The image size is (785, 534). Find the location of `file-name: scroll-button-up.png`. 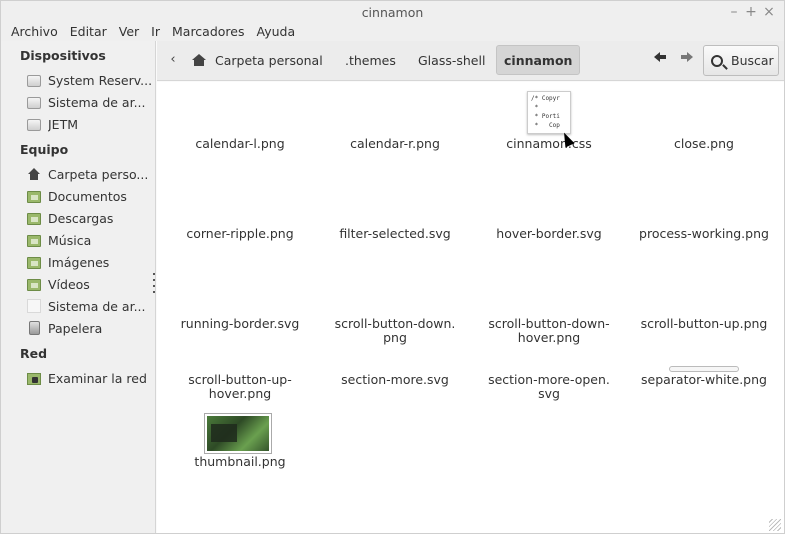

file-name: scroll-button-up.png is located at coordinates (704, 323).